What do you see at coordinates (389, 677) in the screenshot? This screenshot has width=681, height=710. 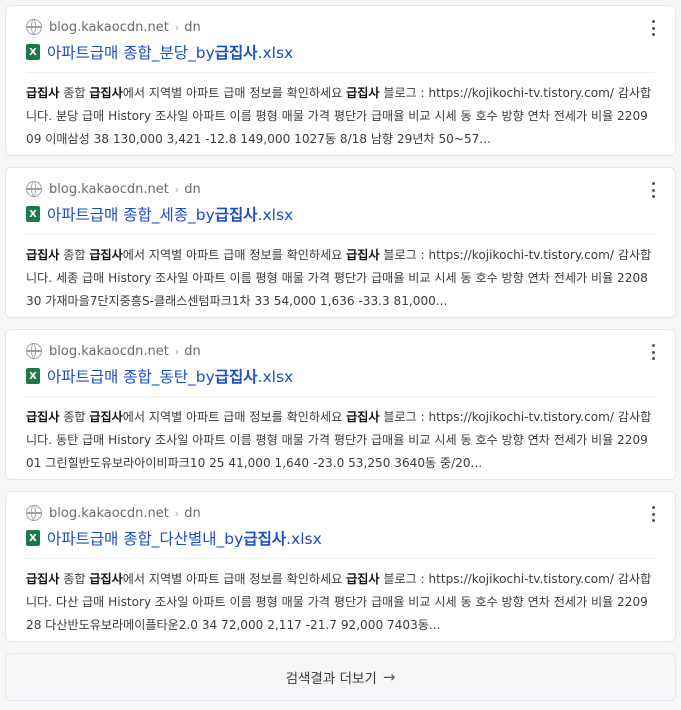 I see `arrow-right-icon: →` at bounding box center [389, 677].